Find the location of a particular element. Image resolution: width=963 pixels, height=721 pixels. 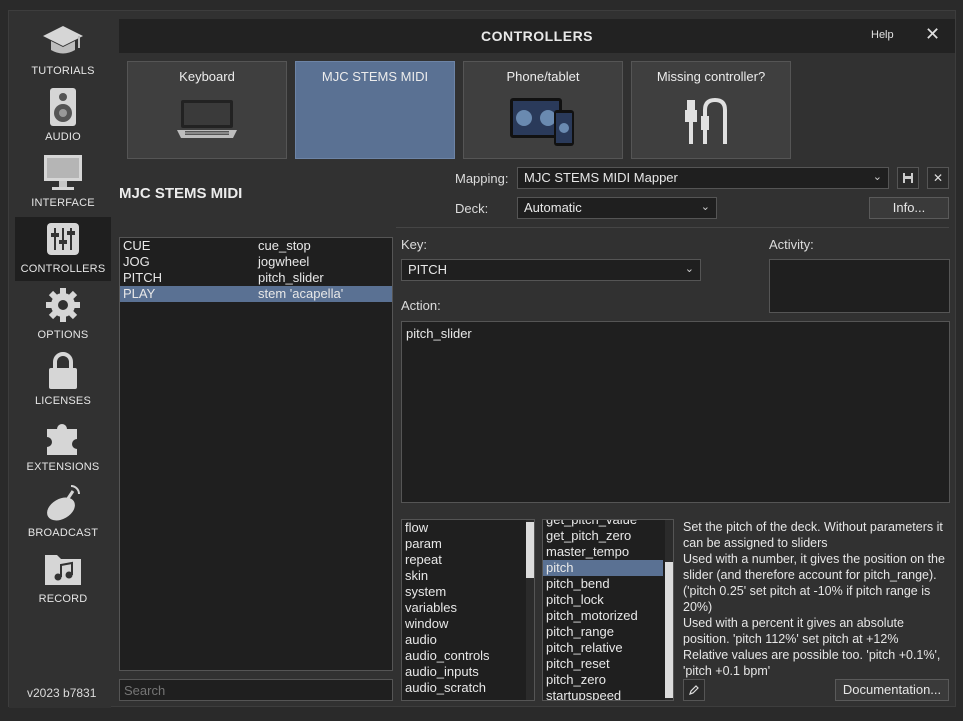

sidebar-item-record: RECORD is located at coordinates (63, 579).